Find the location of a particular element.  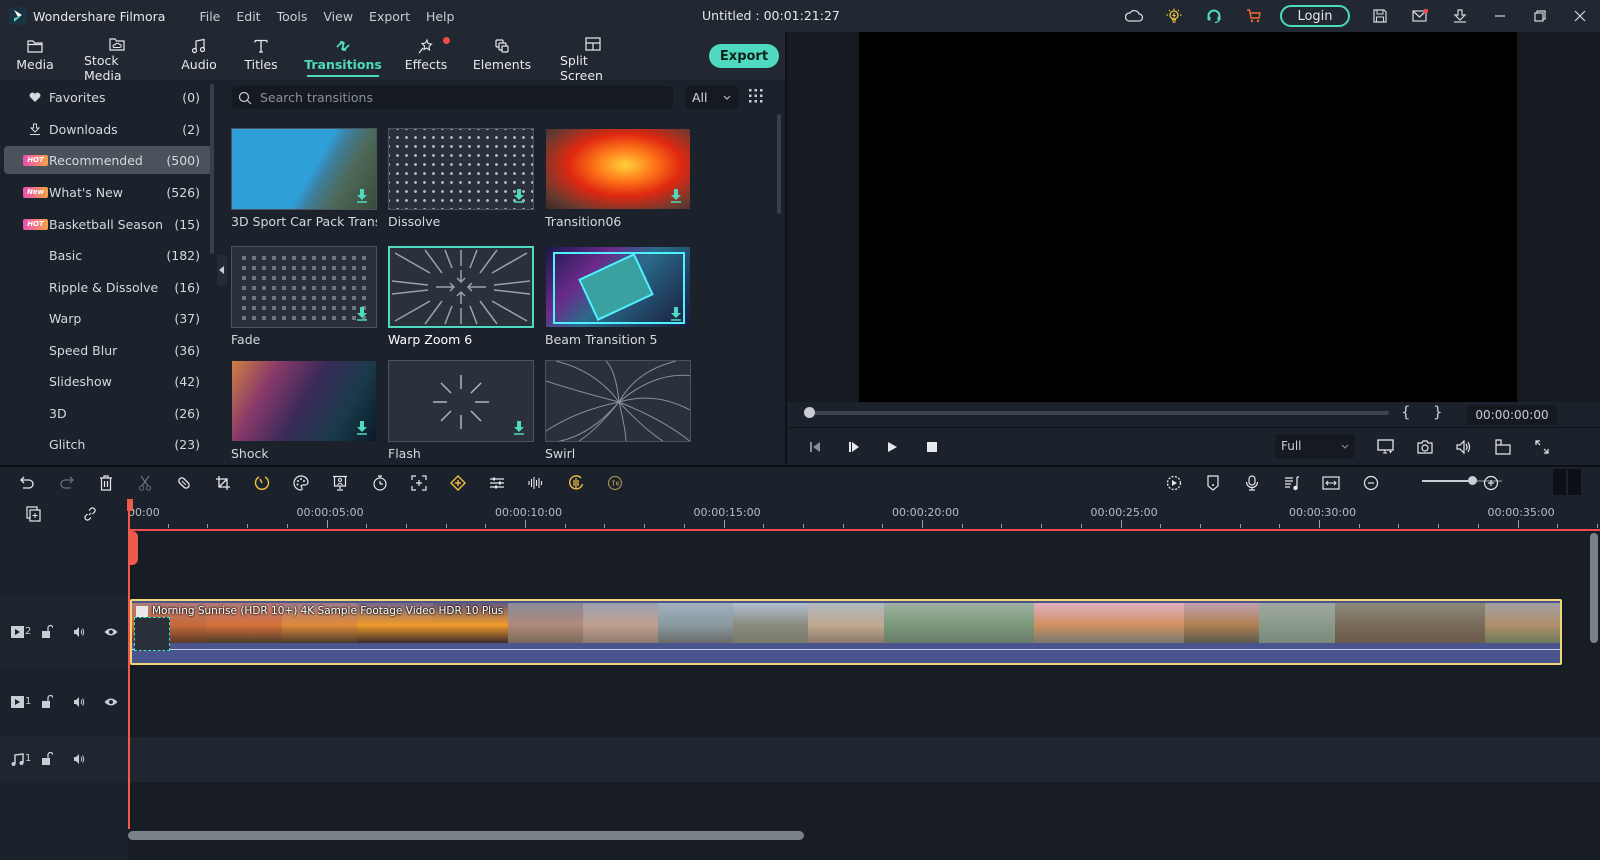

tab-titles: Titles is located at coordinates (261, 56).